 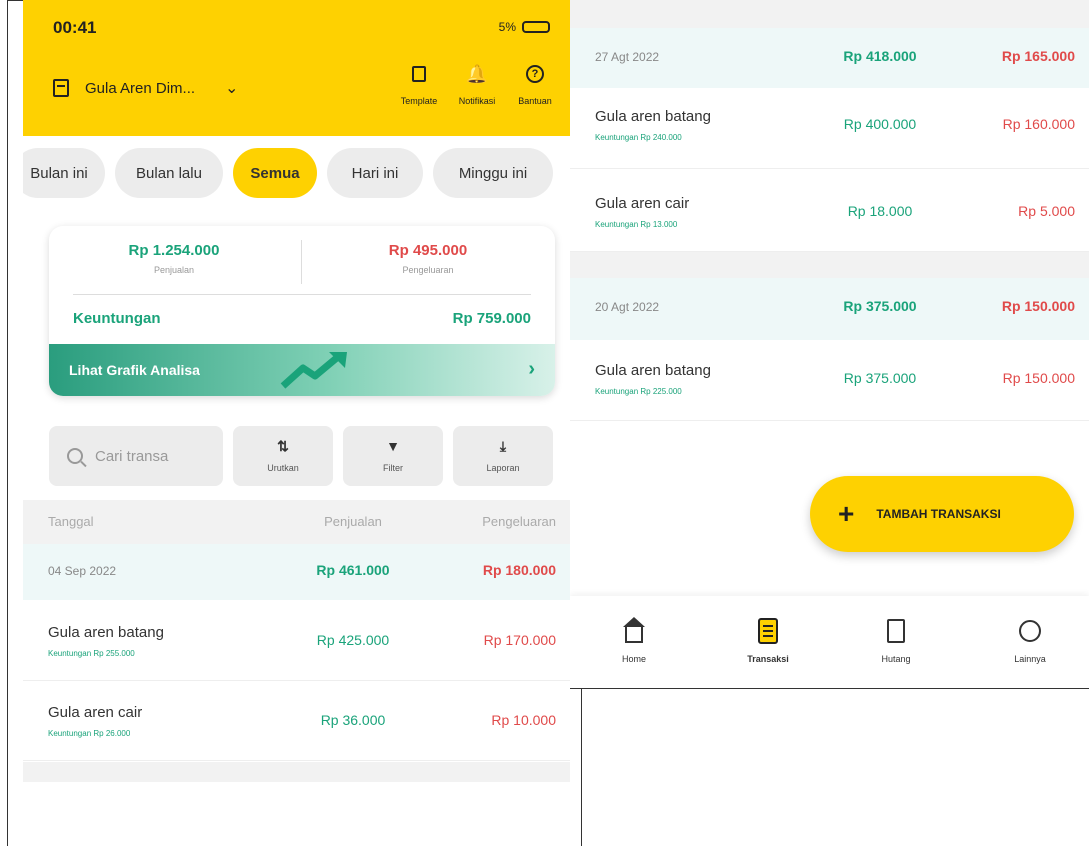 What do you see at coordinates (636, 224) in the screenshot?
I see `item-profit: Keuntungan Rp 13.000` at bounding box center [636, 224].